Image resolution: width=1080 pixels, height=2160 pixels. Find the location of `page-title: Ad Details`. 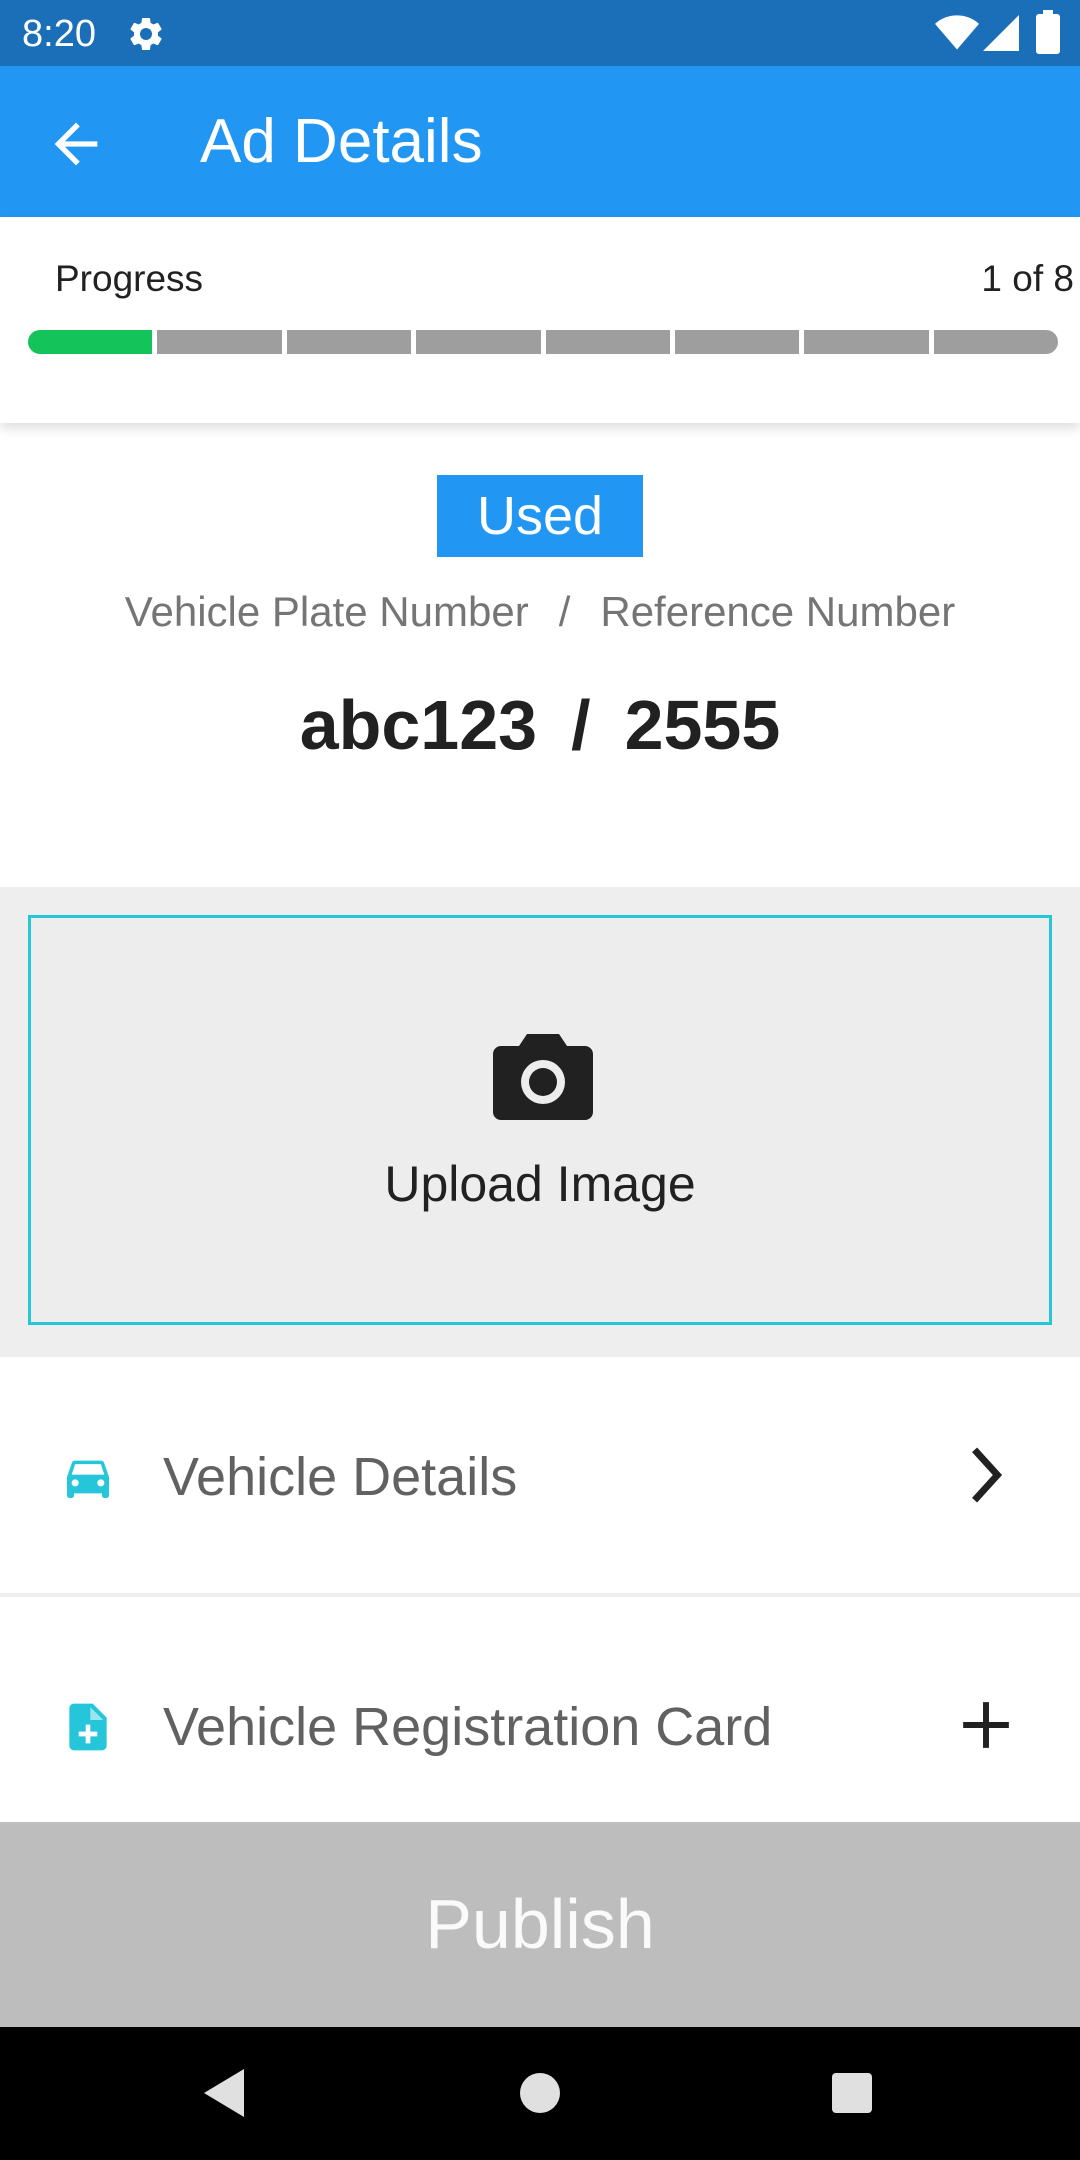

page-title: Ad Details is located at coordinates (341, 141).